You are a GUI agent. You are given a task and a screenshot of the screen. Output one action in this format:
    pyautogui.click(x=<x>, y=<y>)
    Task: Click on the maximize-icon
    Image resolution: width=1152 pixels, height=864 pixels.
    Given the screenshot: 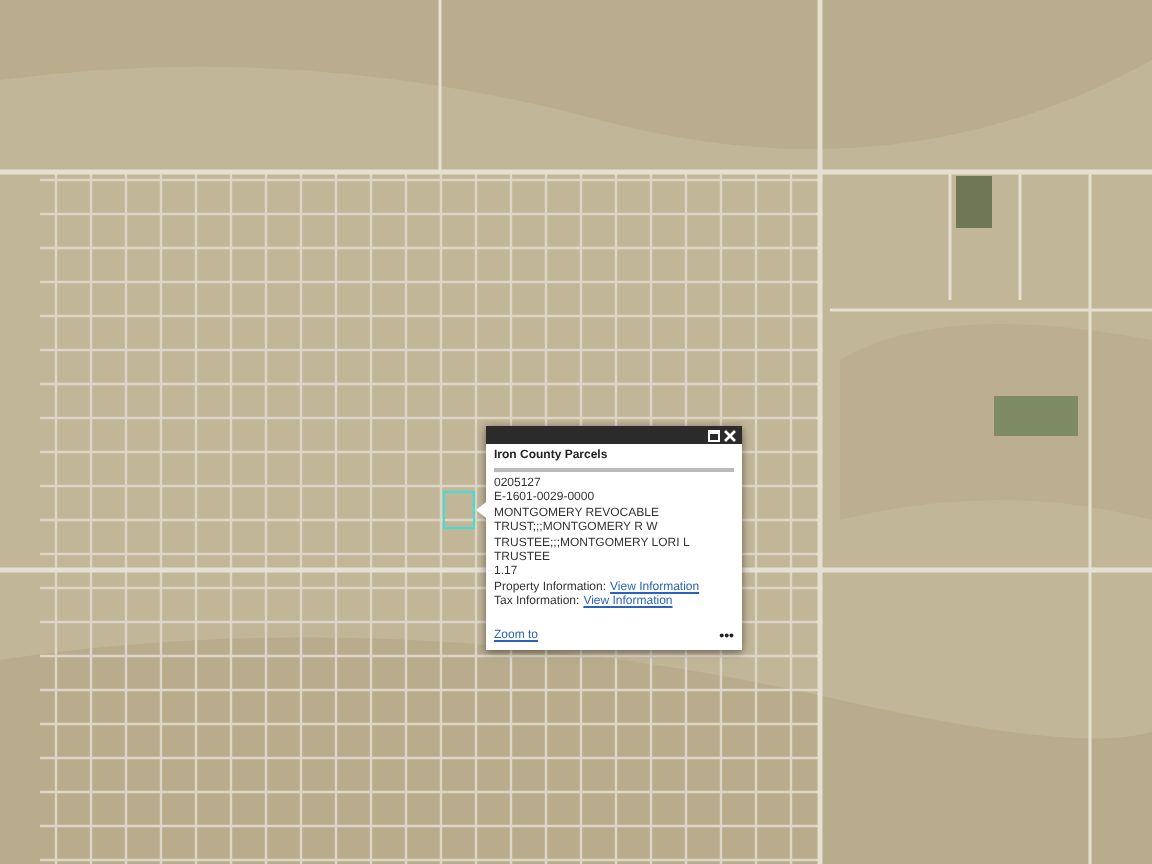 What is the action you would take?
    pyautogui.click(x=714, y=435)
    